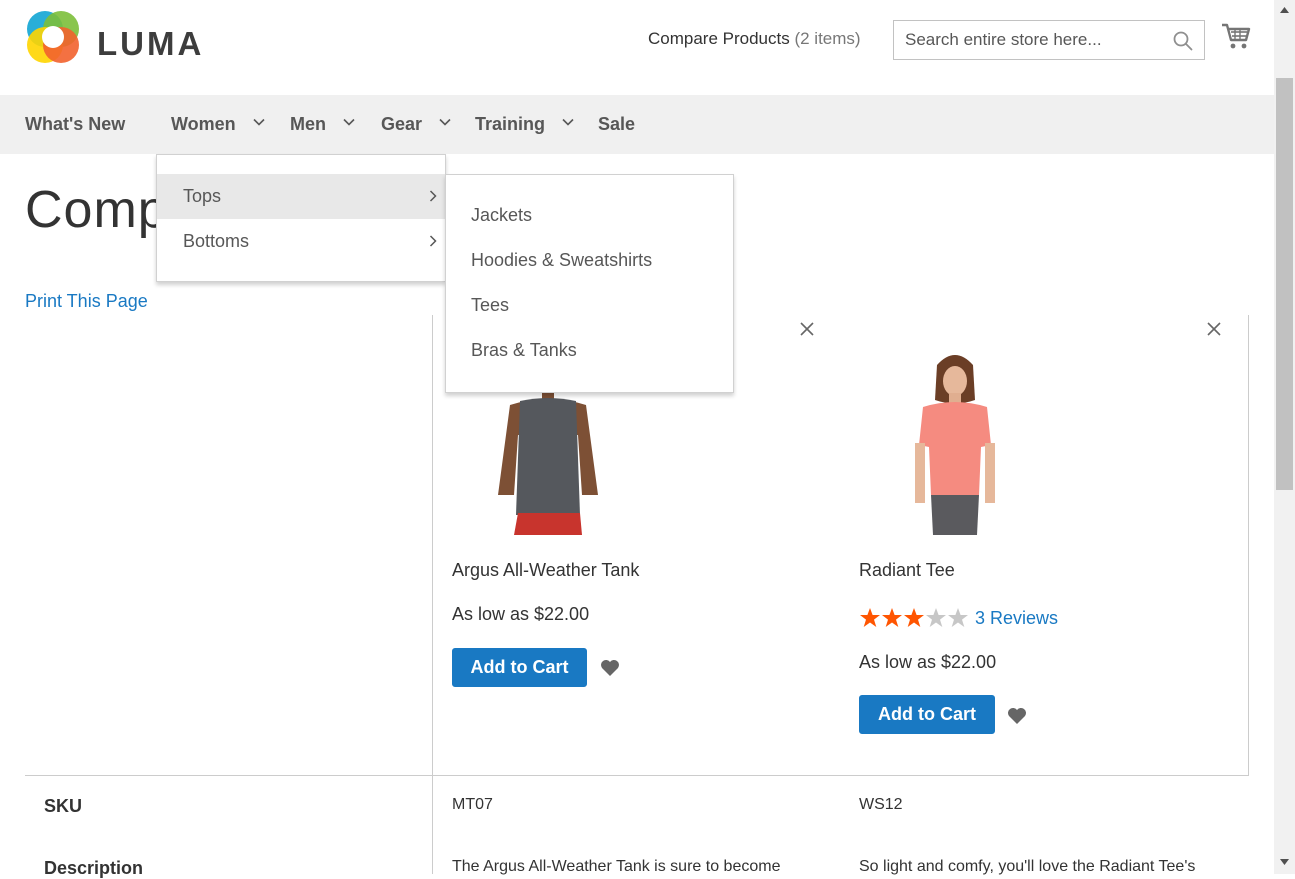 Image resolution: width=1295 pixels, height=879 pixels. What do you see at coordinates (94, 868) in the screenshot?
I see `description-label: Description` at bounding box center [94, 868].